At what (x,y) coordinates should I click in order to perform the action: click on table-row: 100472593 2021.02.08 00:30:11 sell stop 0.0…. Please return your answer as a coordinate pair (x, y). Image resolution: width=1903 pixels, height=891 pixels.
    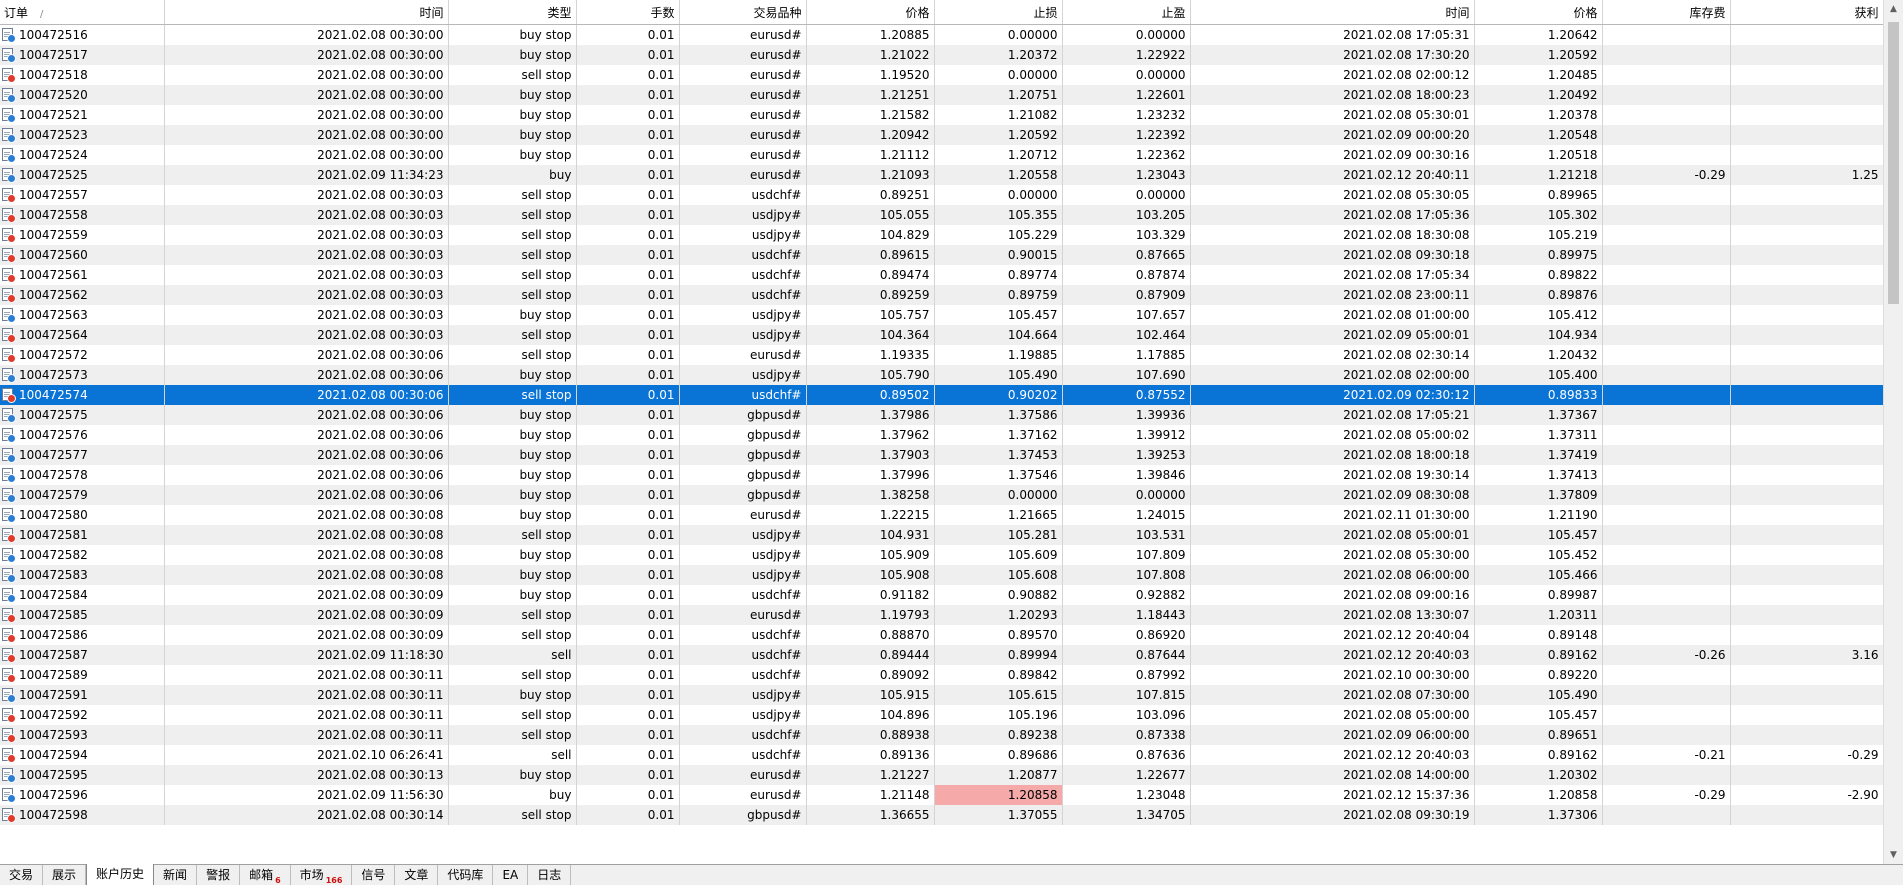
    Looking at the image, I should click on (941, 735).